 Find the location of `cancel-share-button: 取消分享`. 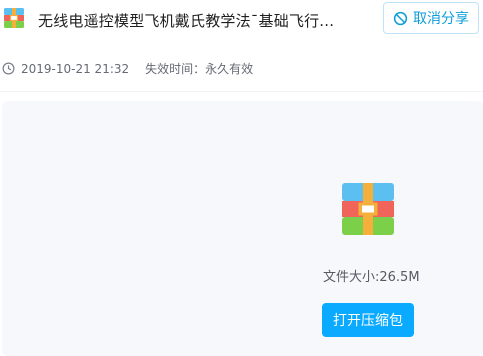

cancel-share-button: 取消分享 is located at coordinates (431, 18).